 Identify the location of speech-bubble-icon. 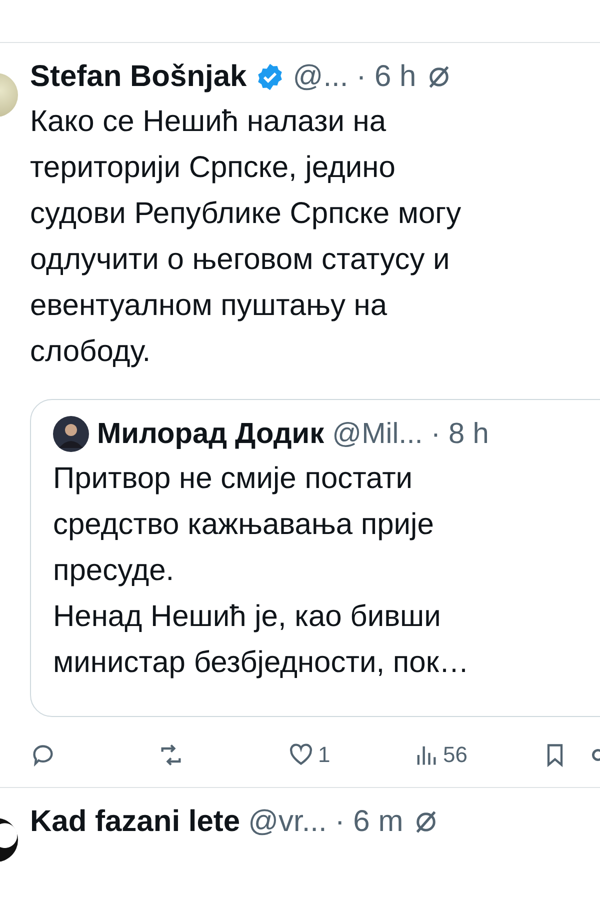
(43, 755).